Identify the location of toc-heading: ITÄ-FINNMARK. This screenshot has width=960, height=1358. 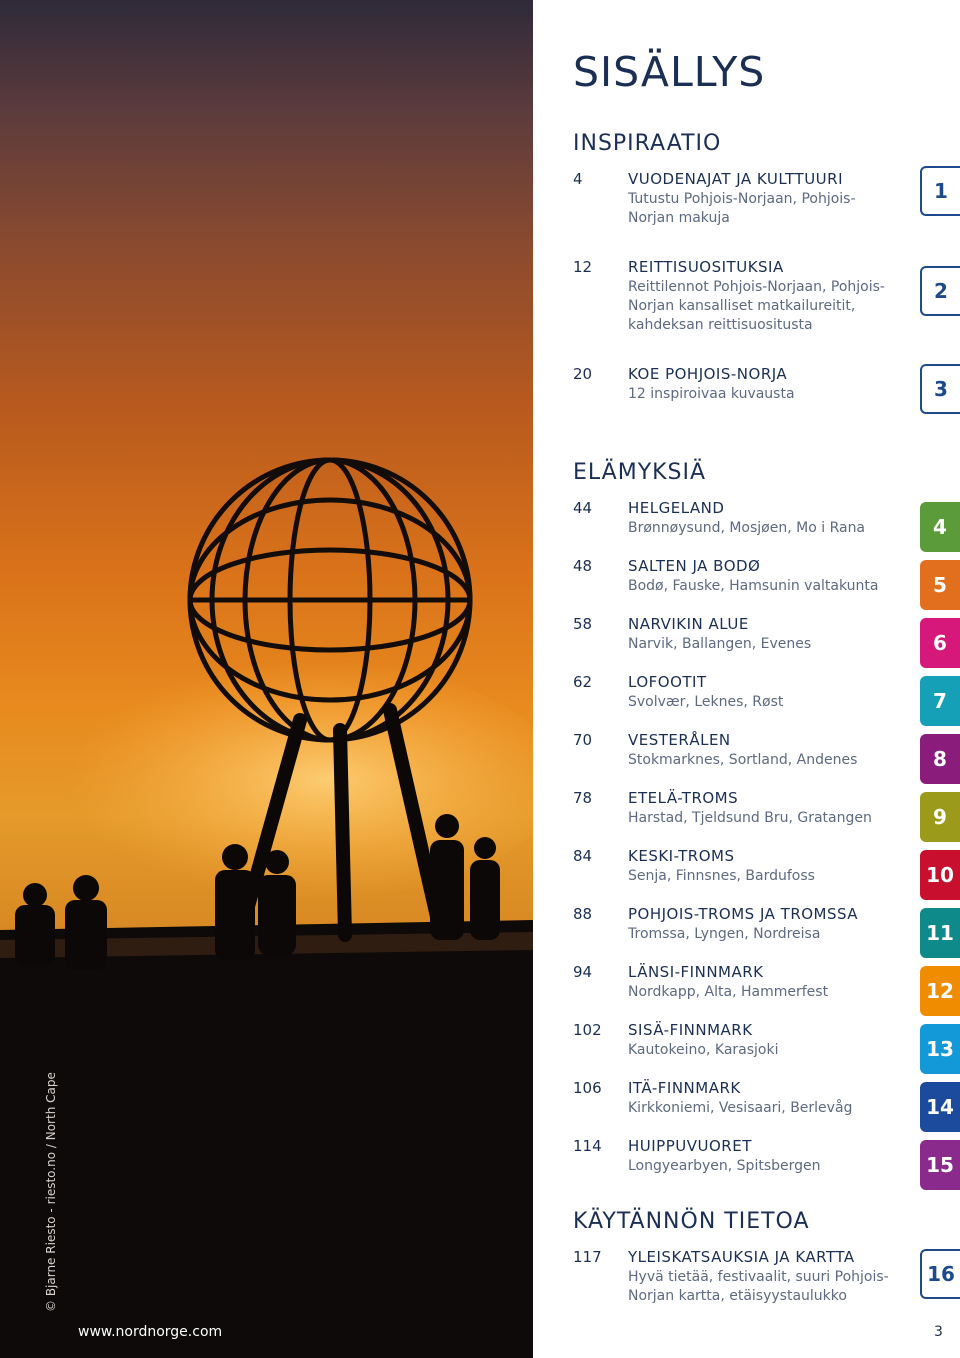
(684, 1088).